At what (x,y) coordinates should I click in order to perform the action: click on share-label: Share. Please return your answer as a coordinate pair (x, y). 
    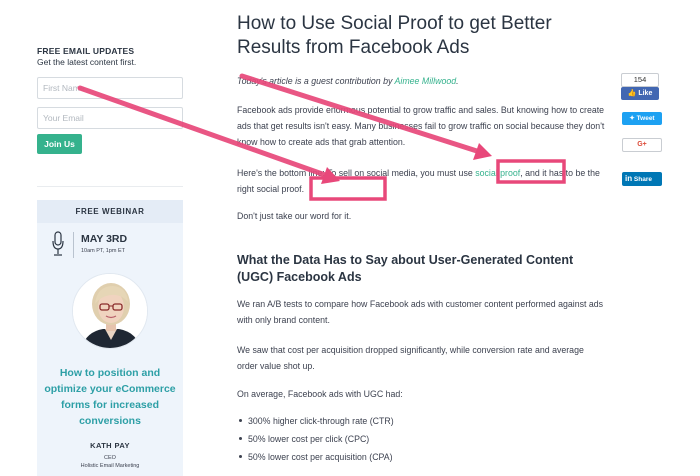
    Looking at the image, I should click on (642, 179).